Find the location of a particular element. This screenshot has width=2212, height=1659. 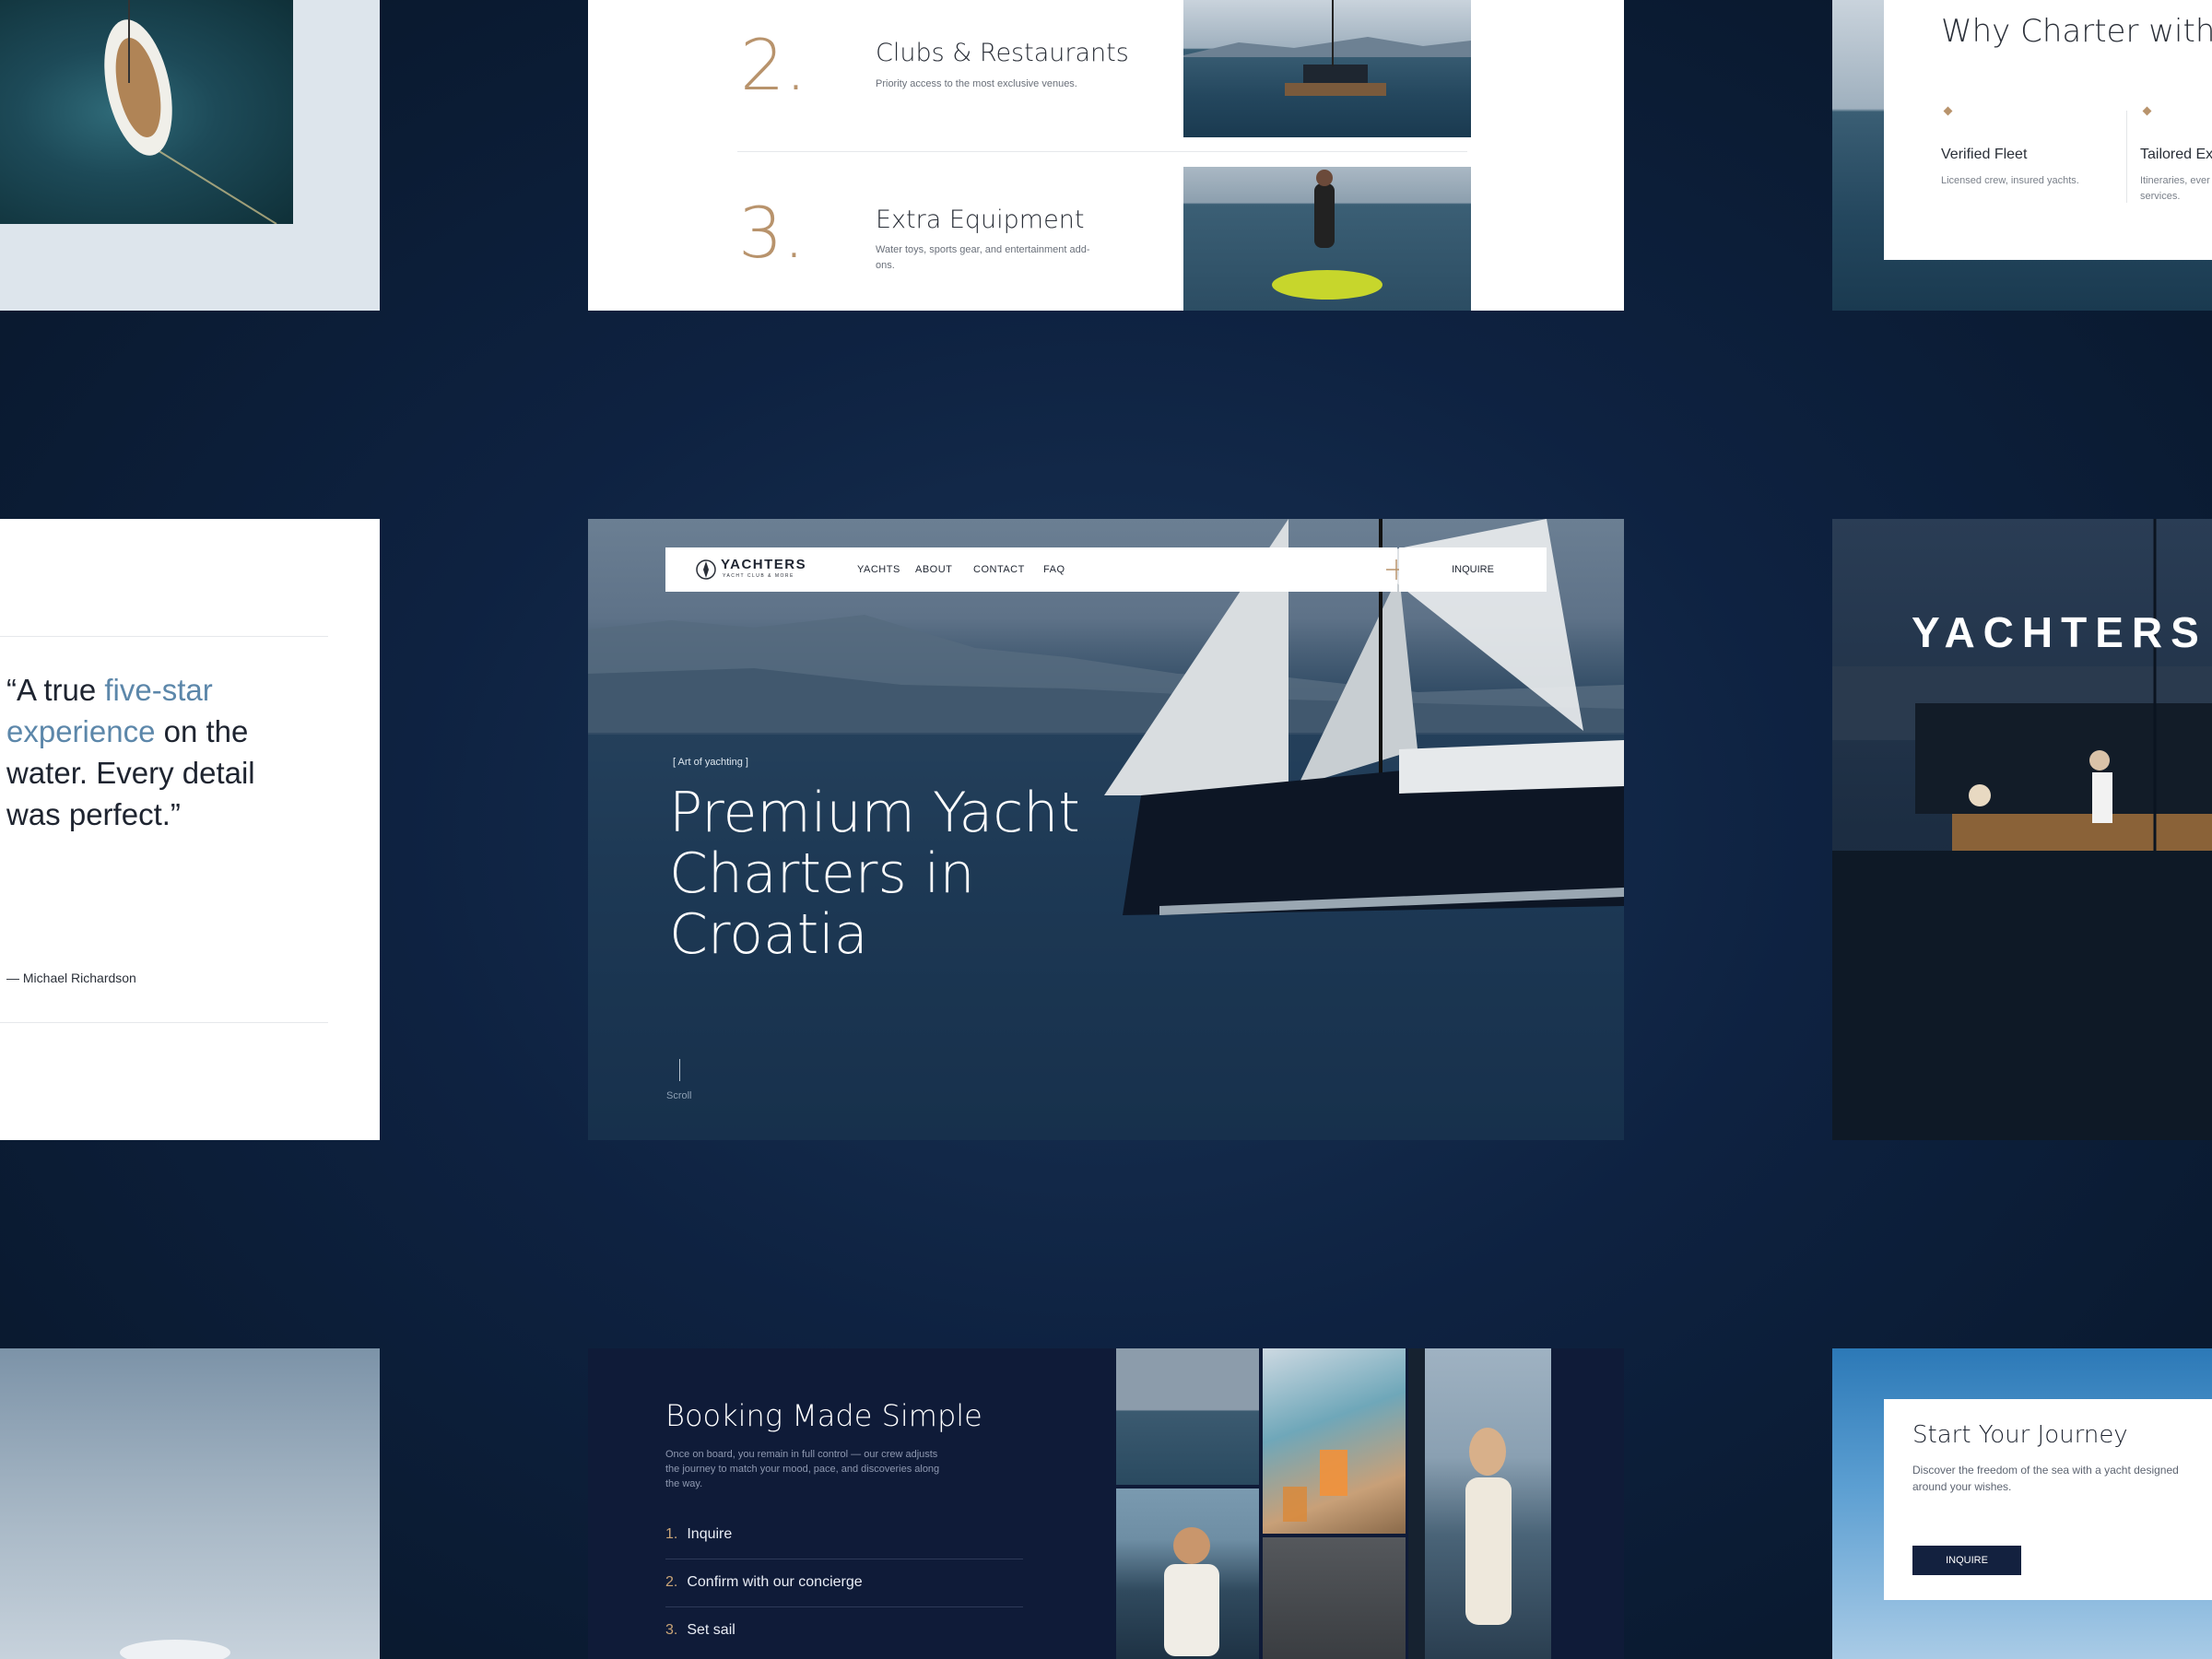

journey-inquire-button: INQUIRE is located at coordinates (1966, 1560).